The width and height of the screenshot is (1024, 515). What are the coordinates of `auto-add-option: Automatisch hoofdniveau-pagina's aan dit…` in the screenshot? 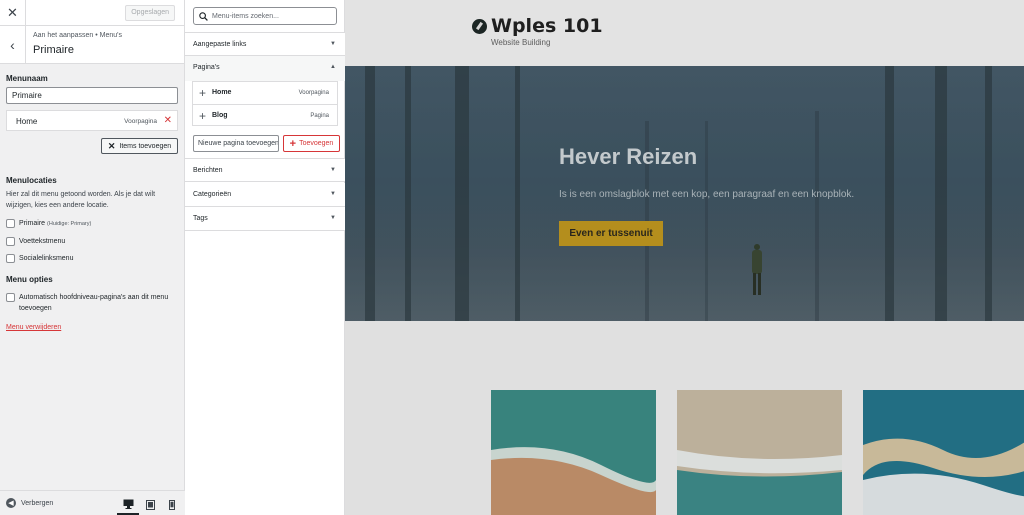 It's located at (92, 303).